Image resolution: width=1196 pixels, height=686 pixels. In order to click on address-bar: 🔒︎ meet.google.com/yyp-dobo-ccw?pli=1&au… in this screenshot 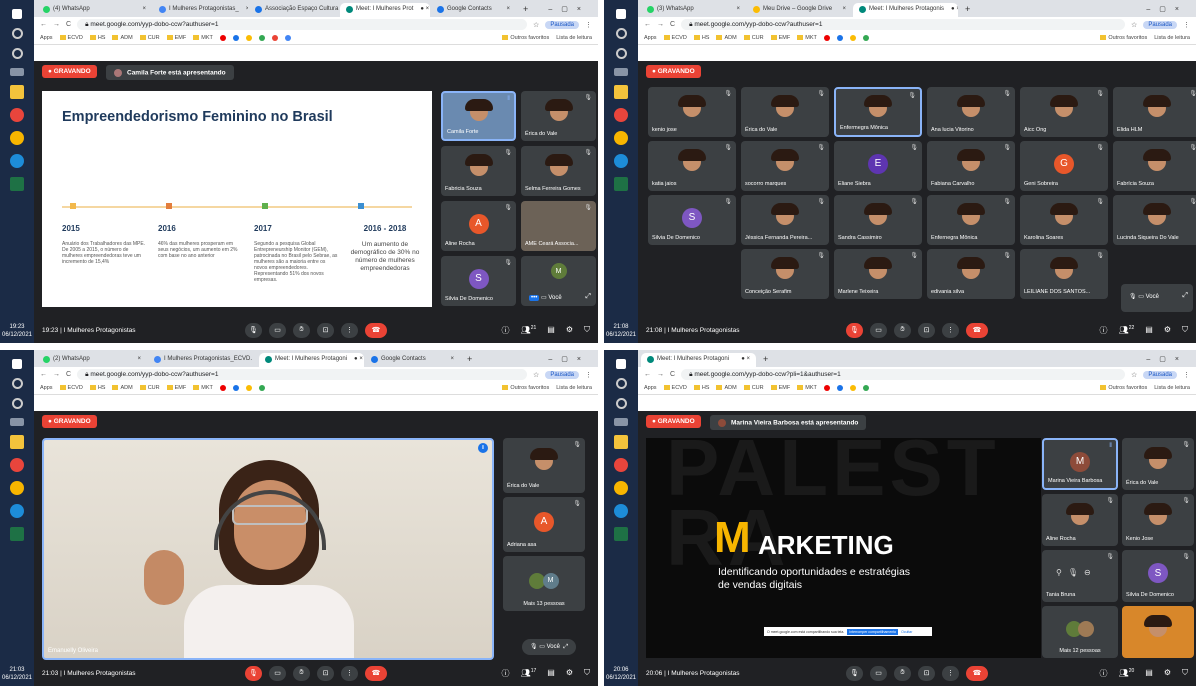, I will do `click(903, 374)`.